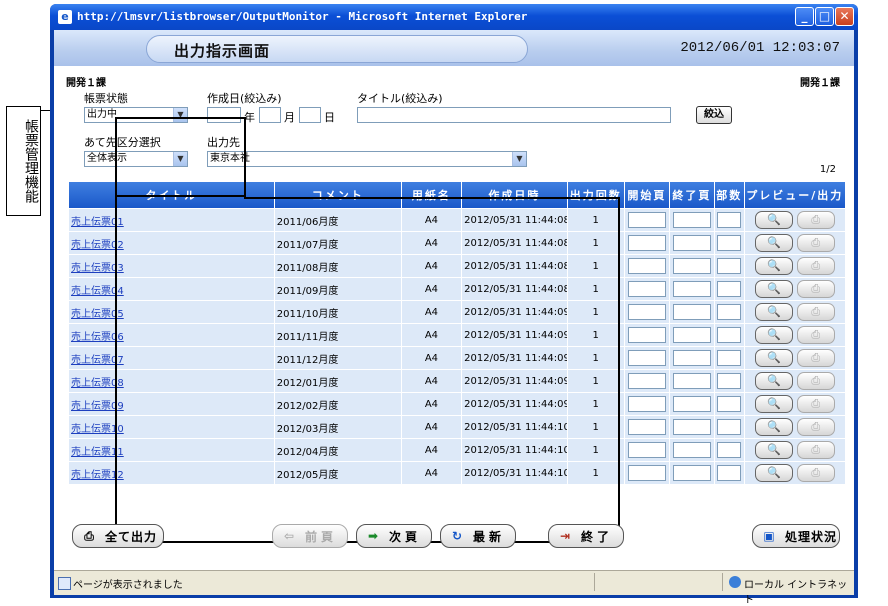 Image resolution: width=888 pixels, height=606 pixels. Describe the element at coordinates (310, 536) in the screenshot. I see `prev-page-button: ⇦ 前頁` at that location.